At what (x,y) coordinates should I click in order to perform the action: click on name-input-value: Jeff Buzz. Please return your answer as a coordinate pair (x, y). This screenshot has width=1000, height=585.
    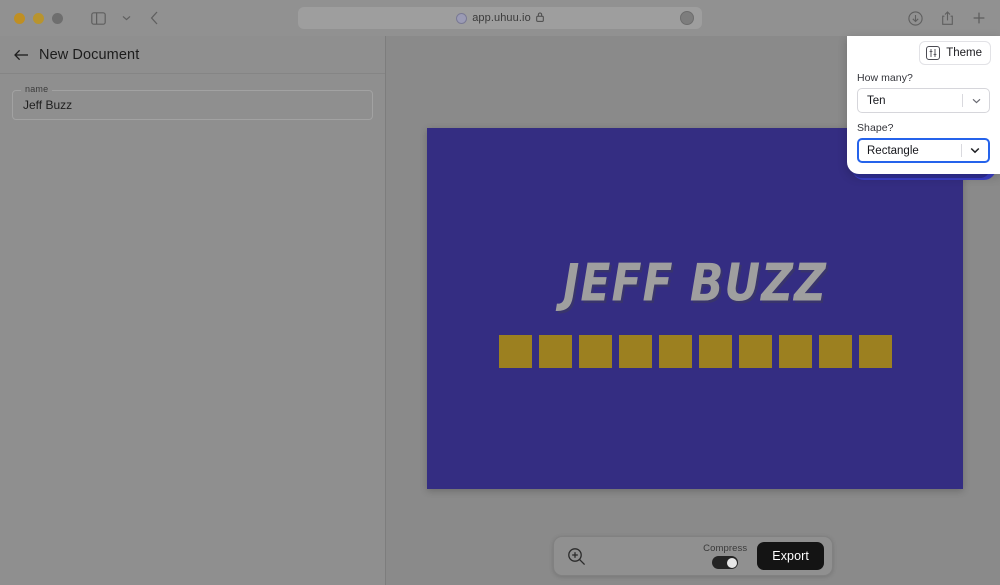
    Looking at the image, I should click on (48, 105).